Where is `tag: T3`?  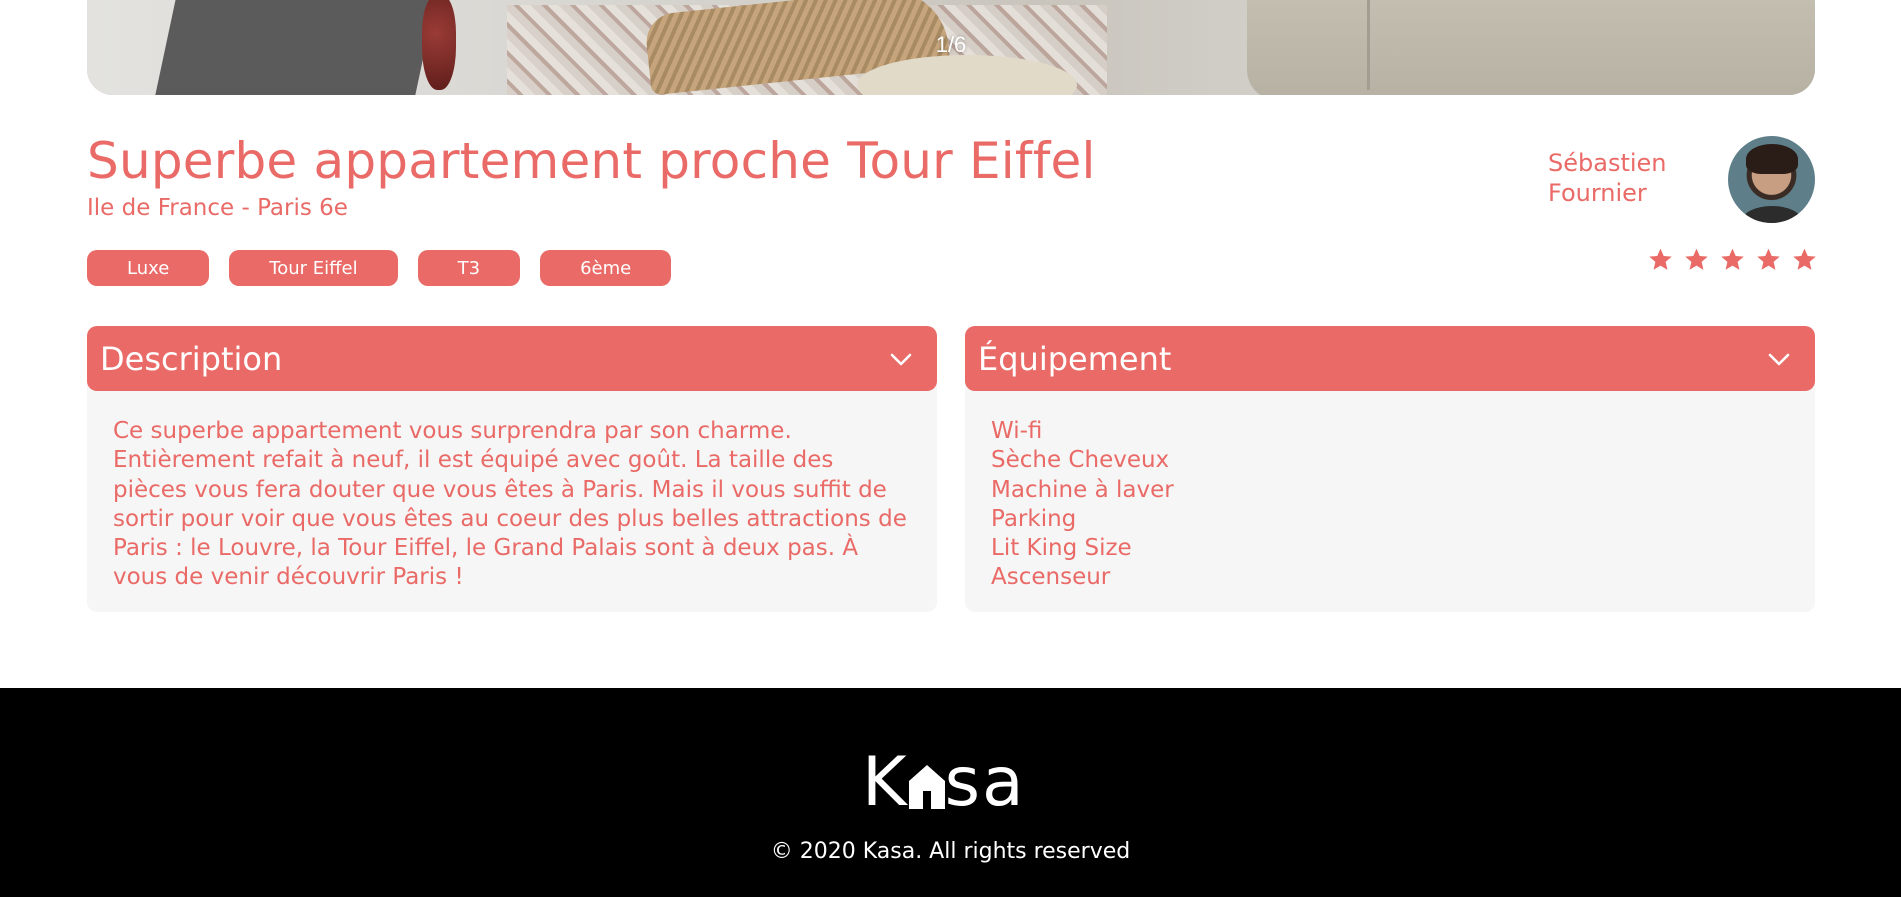 tag: T3 is located at coordinates (469, 268).